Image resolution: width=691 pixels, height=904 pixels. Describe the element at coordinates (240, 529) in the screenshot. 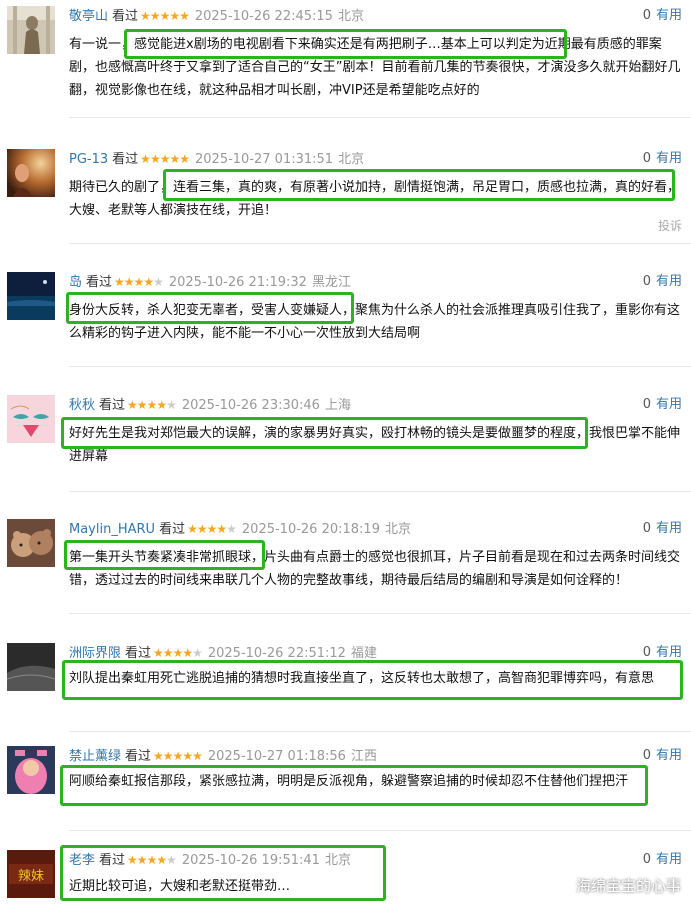

I see `review-meta: Maylin_HARU 看过 ★★★★★ 2025-10-26 20:18:19 北京` at that location.